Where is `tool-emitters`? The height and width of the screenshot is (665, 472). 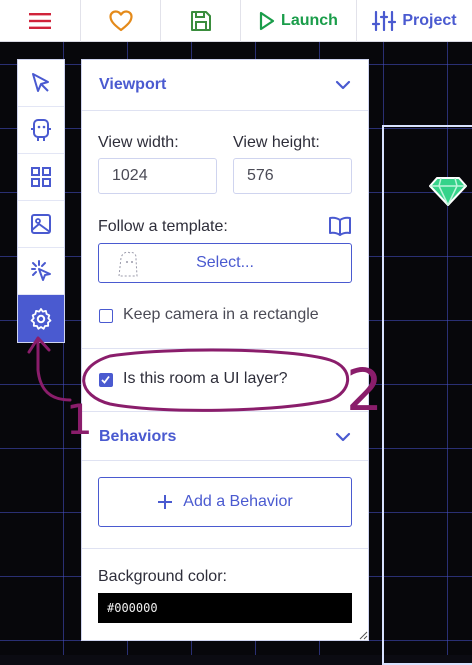
tool-emitters is located at coordinates (41, 271).